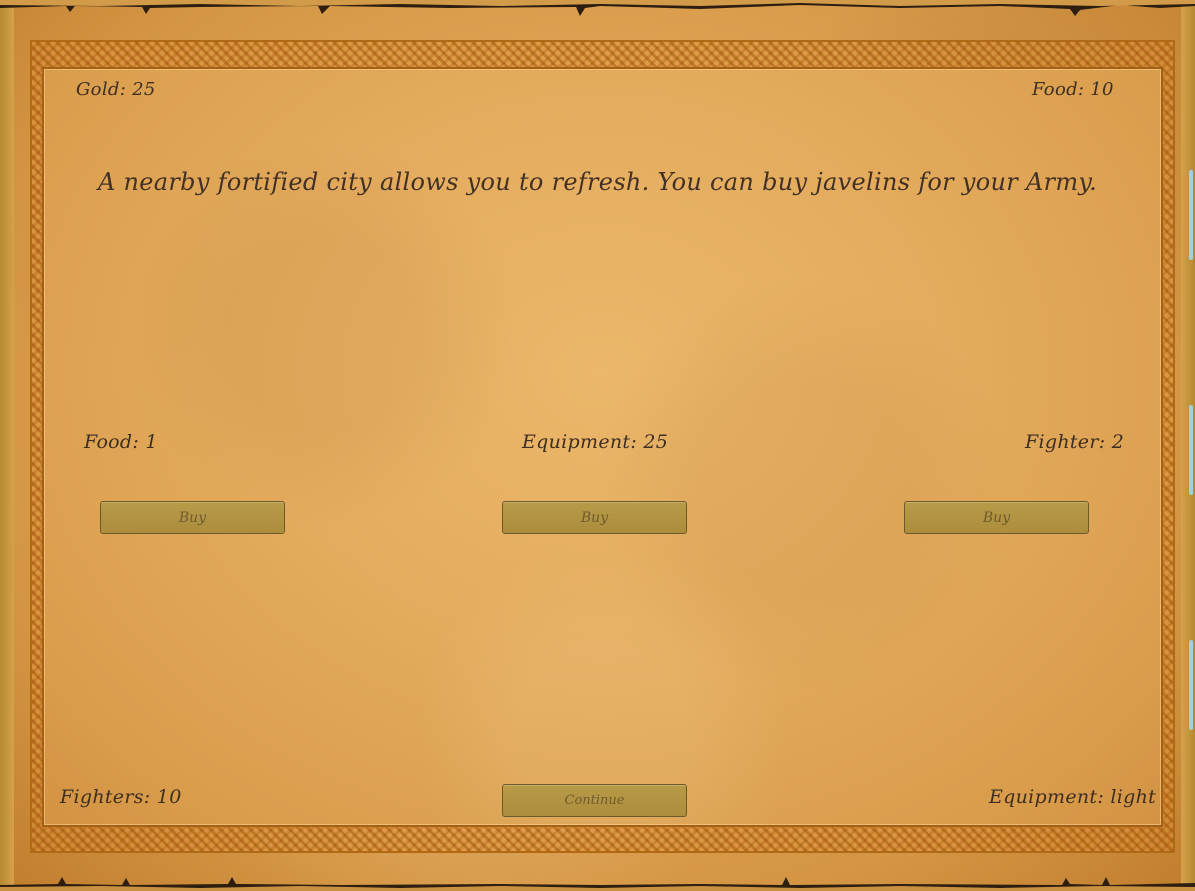 This screenshot has height=891, width=1195. I want to click on equipment-status: Equipment: light, so click(1073, 797).